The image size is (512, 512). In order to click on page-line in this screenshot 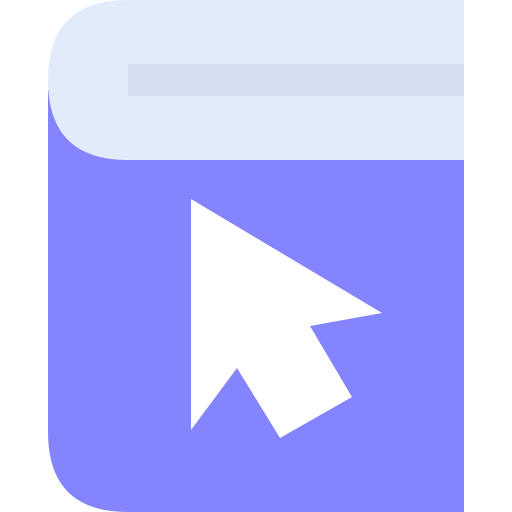, I will do `click(296, 80)`.